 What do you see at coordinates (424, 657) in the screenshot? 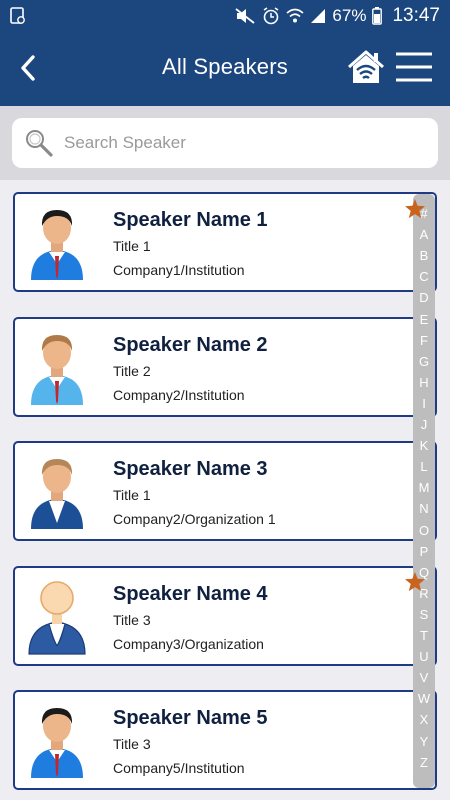
I see `alphabet-index-letter: U` at bounding box center [424, 657].